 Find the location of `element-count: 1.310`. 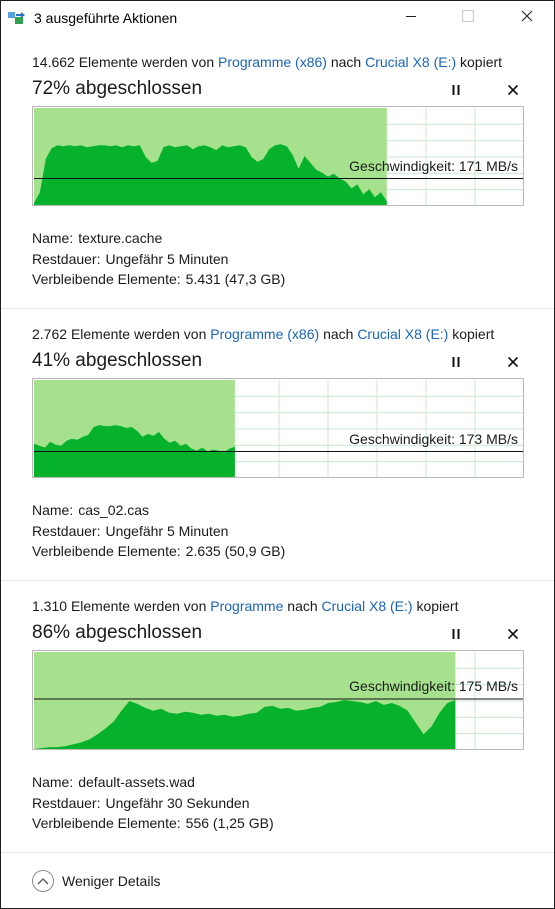

element-count: 1.310 is located at coordinates (50, 606).